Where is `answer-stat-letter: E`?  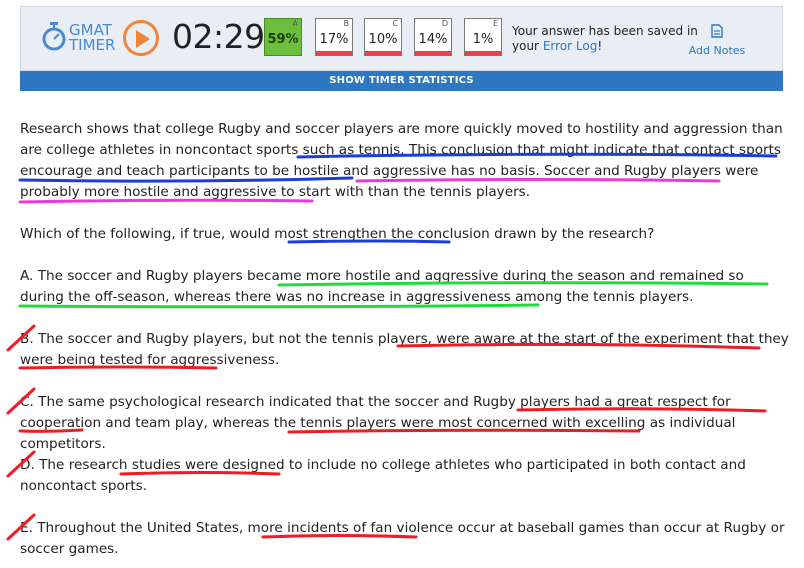
answer-stat-letter: E is located at coordinates (495, 23).